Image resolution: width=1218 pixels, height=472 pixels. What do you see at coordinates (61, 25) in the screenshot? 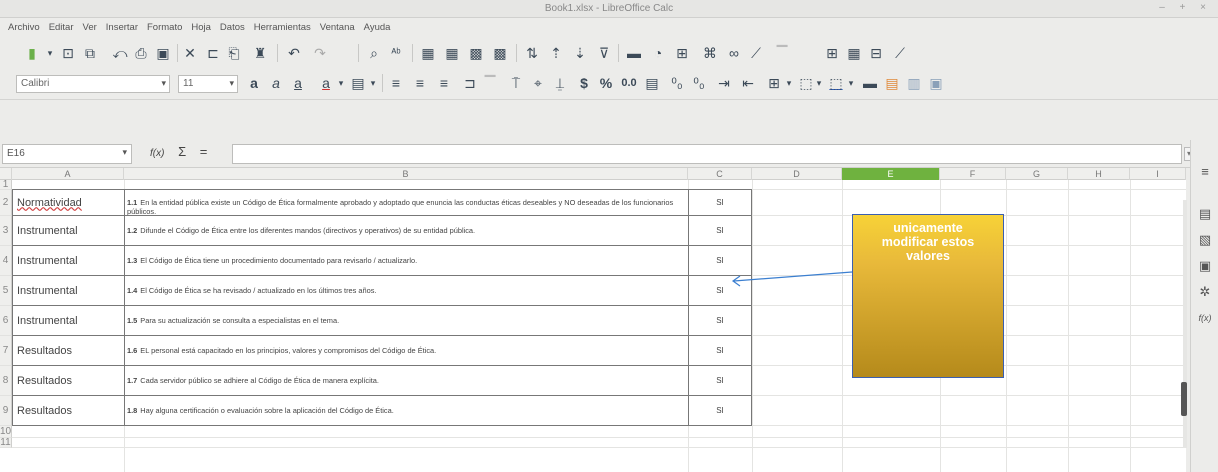
I see `menu-editar: Editar` at bounding box center [61, 25].